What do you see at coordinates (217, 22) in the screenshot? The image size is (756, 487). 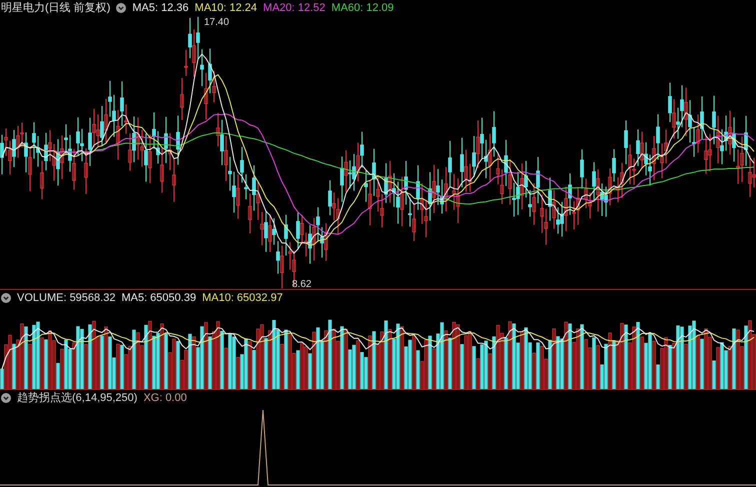 I see `high-price-label: 17.40` at bounding box center [217, 22].